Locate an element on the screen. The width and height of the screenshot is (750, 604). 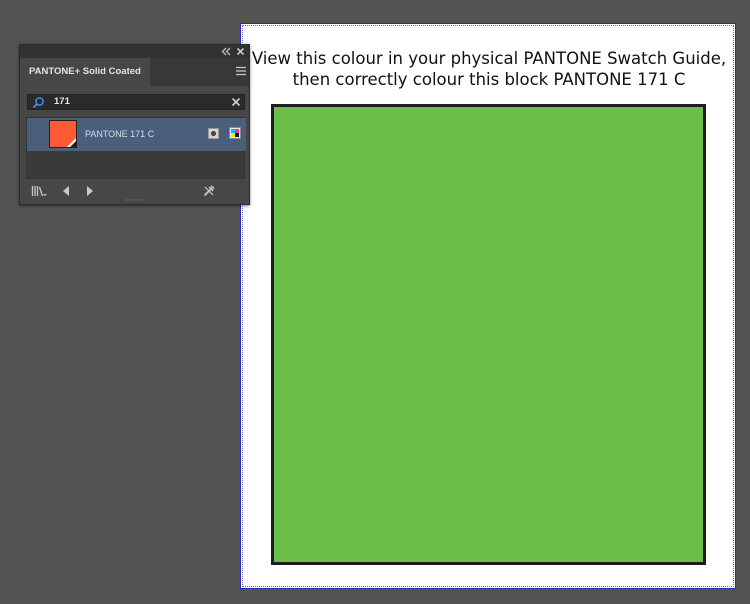
cmyk-mode-icon is located at coordinates (235, 133).